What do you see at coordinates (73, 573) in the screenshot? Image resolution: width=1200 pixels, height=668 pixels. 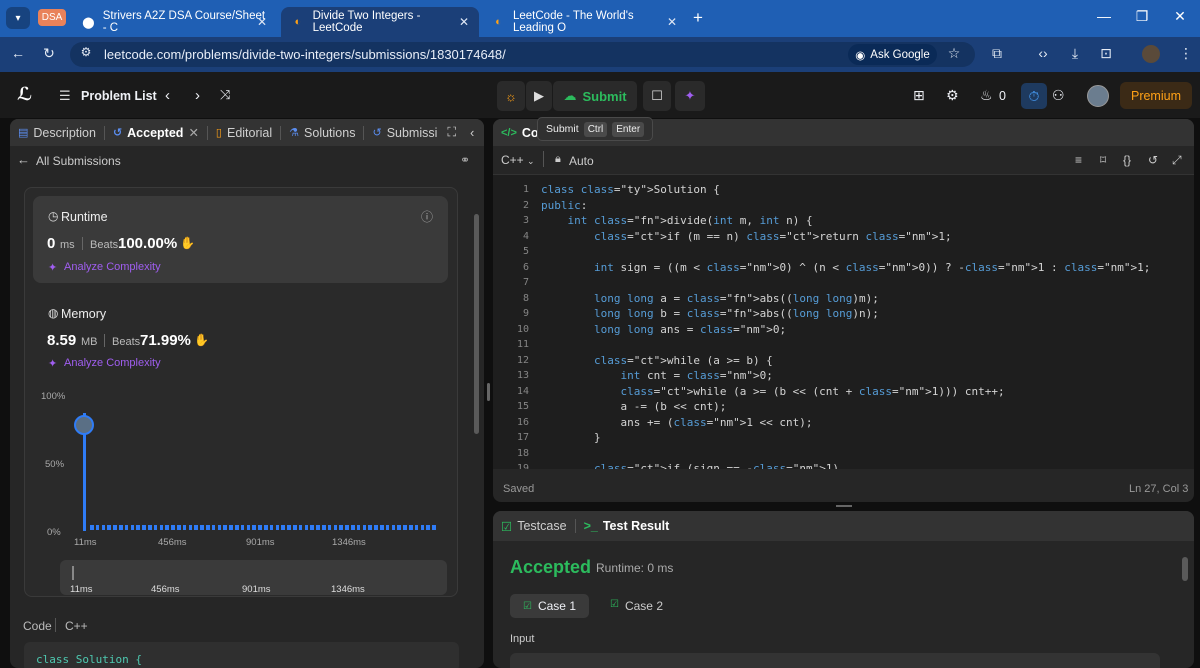 I see `scrubber-handle` at bounding box center [73, 573].